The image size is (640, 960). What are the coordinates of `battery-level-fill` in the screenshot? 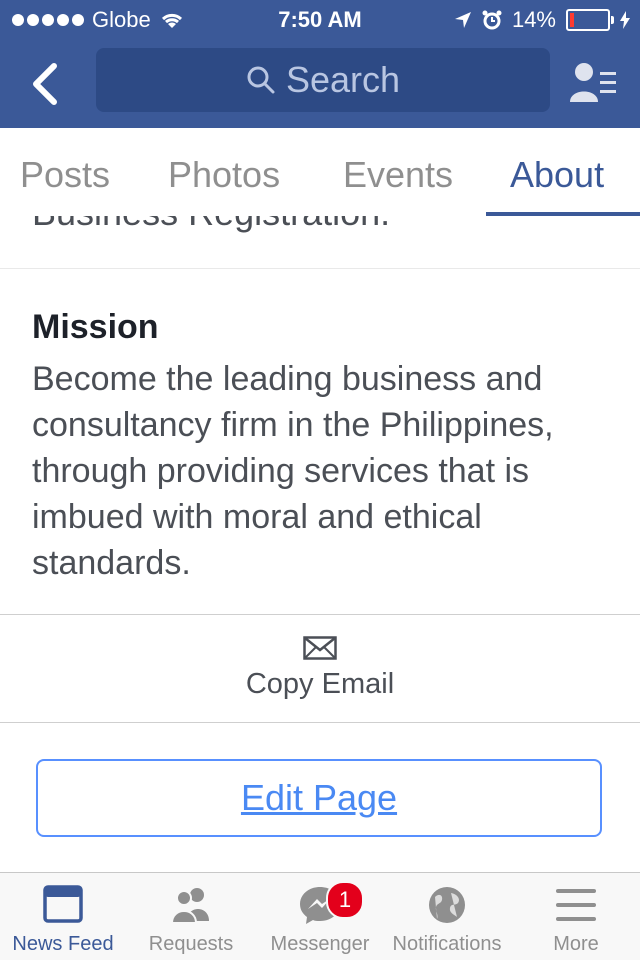 It's located at (572, 20).